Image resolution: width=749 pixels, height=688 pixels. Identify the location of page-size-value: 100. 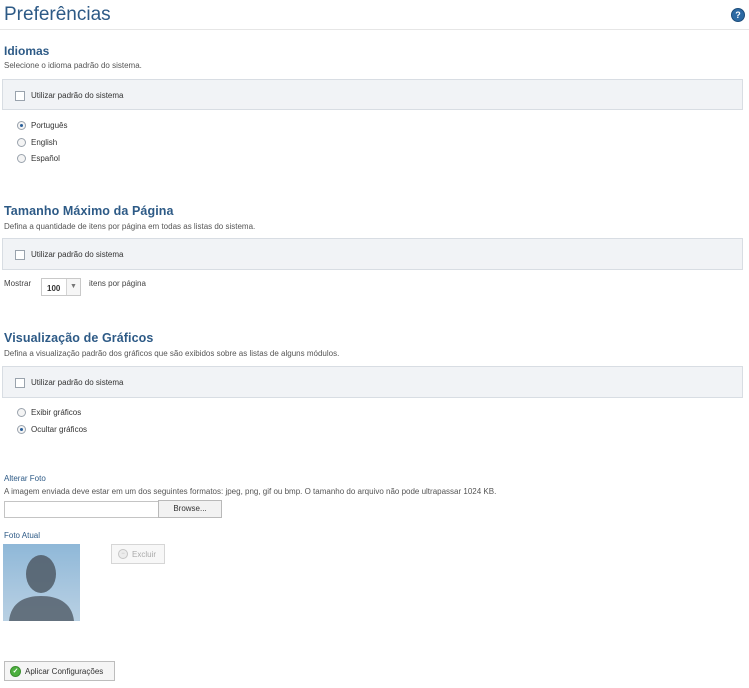
(54, 288).